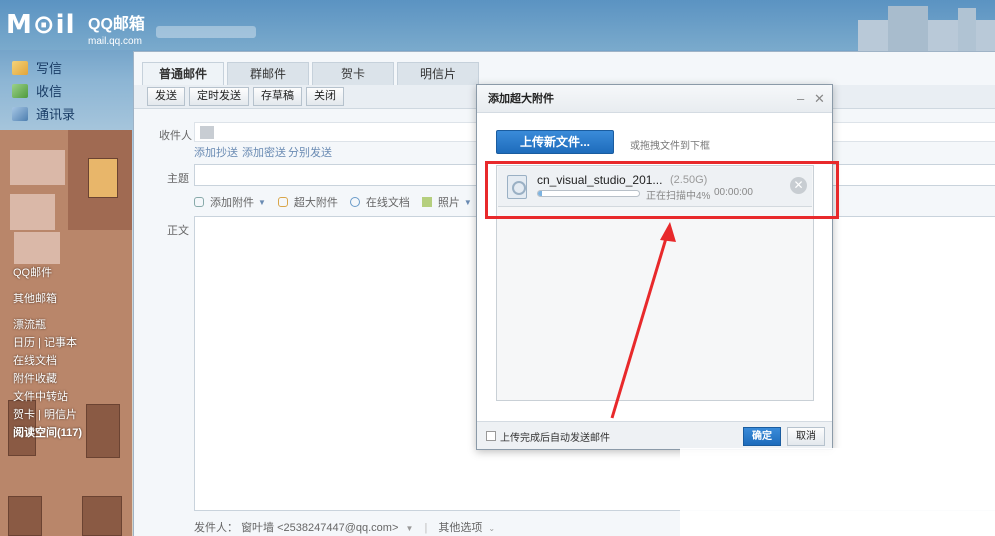  What do you see at coordinates (166, 96) in the screenshot?
I see `send-button: 发送` at bounding box center [166, 96].